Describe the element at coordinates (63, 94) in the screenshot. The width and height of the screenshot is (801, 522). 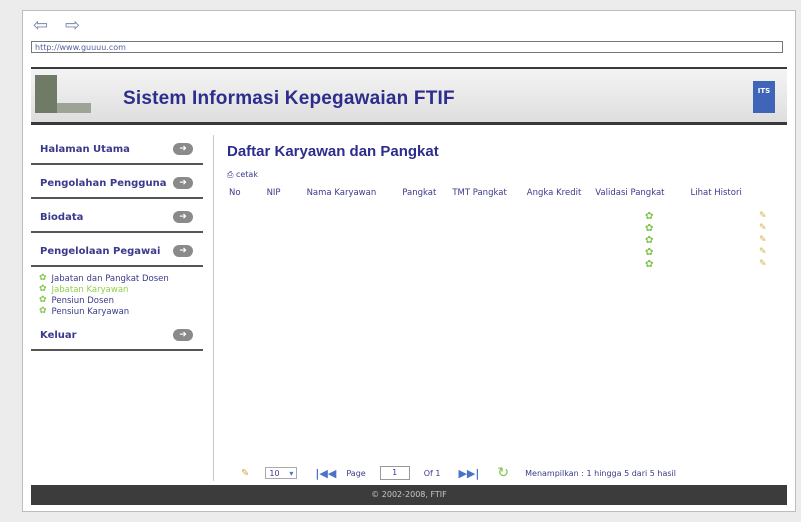
I see `logo-icon` at that location.